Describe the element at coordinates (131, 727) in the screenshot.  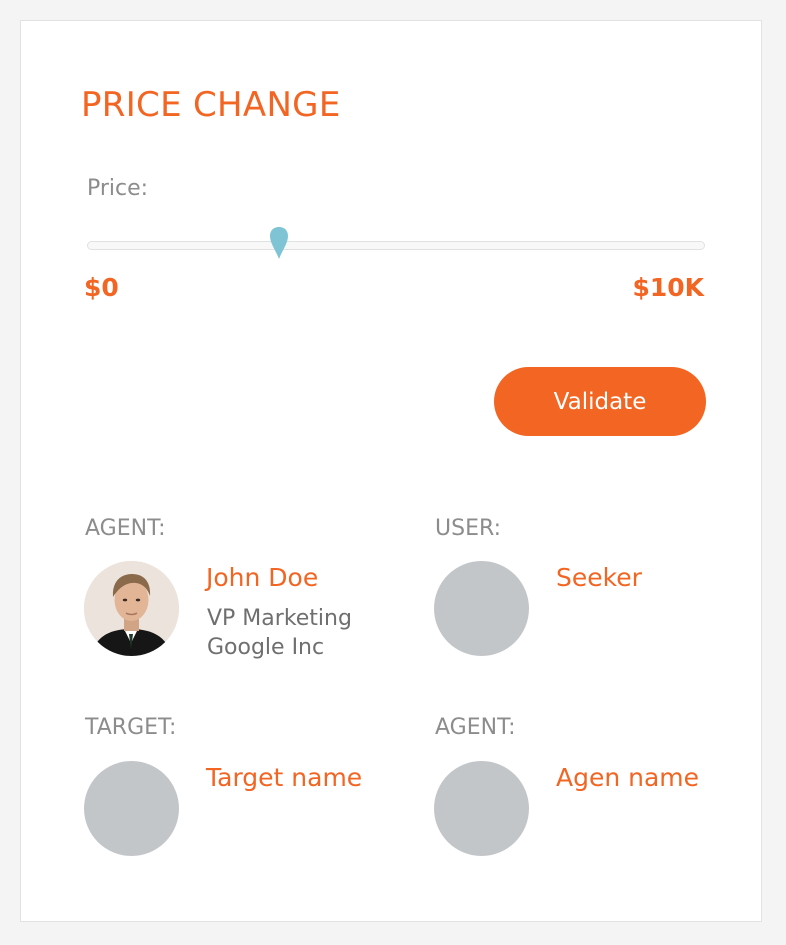
I see `target-role-label: TARGET:` at that location.